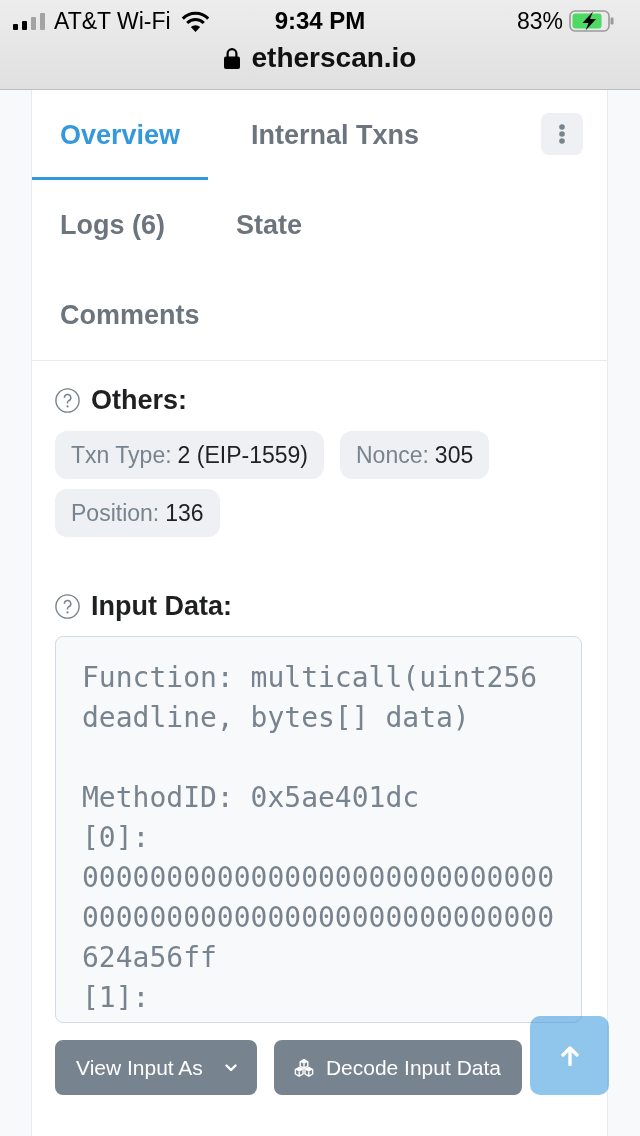 The width and height of the screenshot is (640, 1136). I want to click on battery-percent: 83%, so click(539, 21).